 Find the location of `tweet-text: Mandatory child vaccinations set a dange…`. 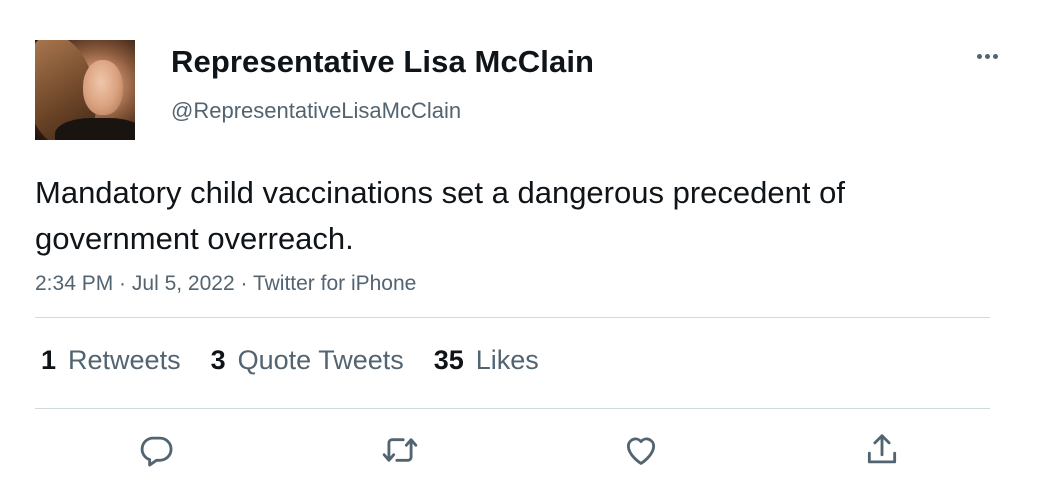

tweet-text: Mandatory child vaccinations set a dange… is located at coordinates (440, 215).